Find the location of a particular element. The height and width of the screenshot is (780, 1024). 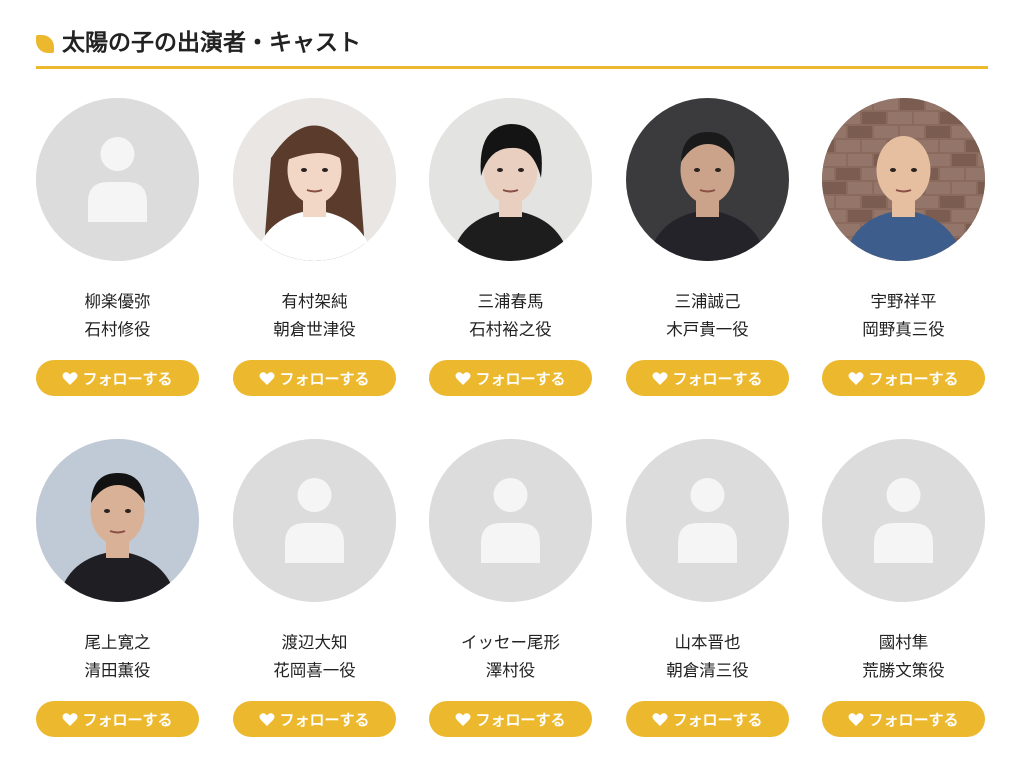

cast-card: 有村架純 朝倉世津役 フォローする is located at coordinates (314, 258).